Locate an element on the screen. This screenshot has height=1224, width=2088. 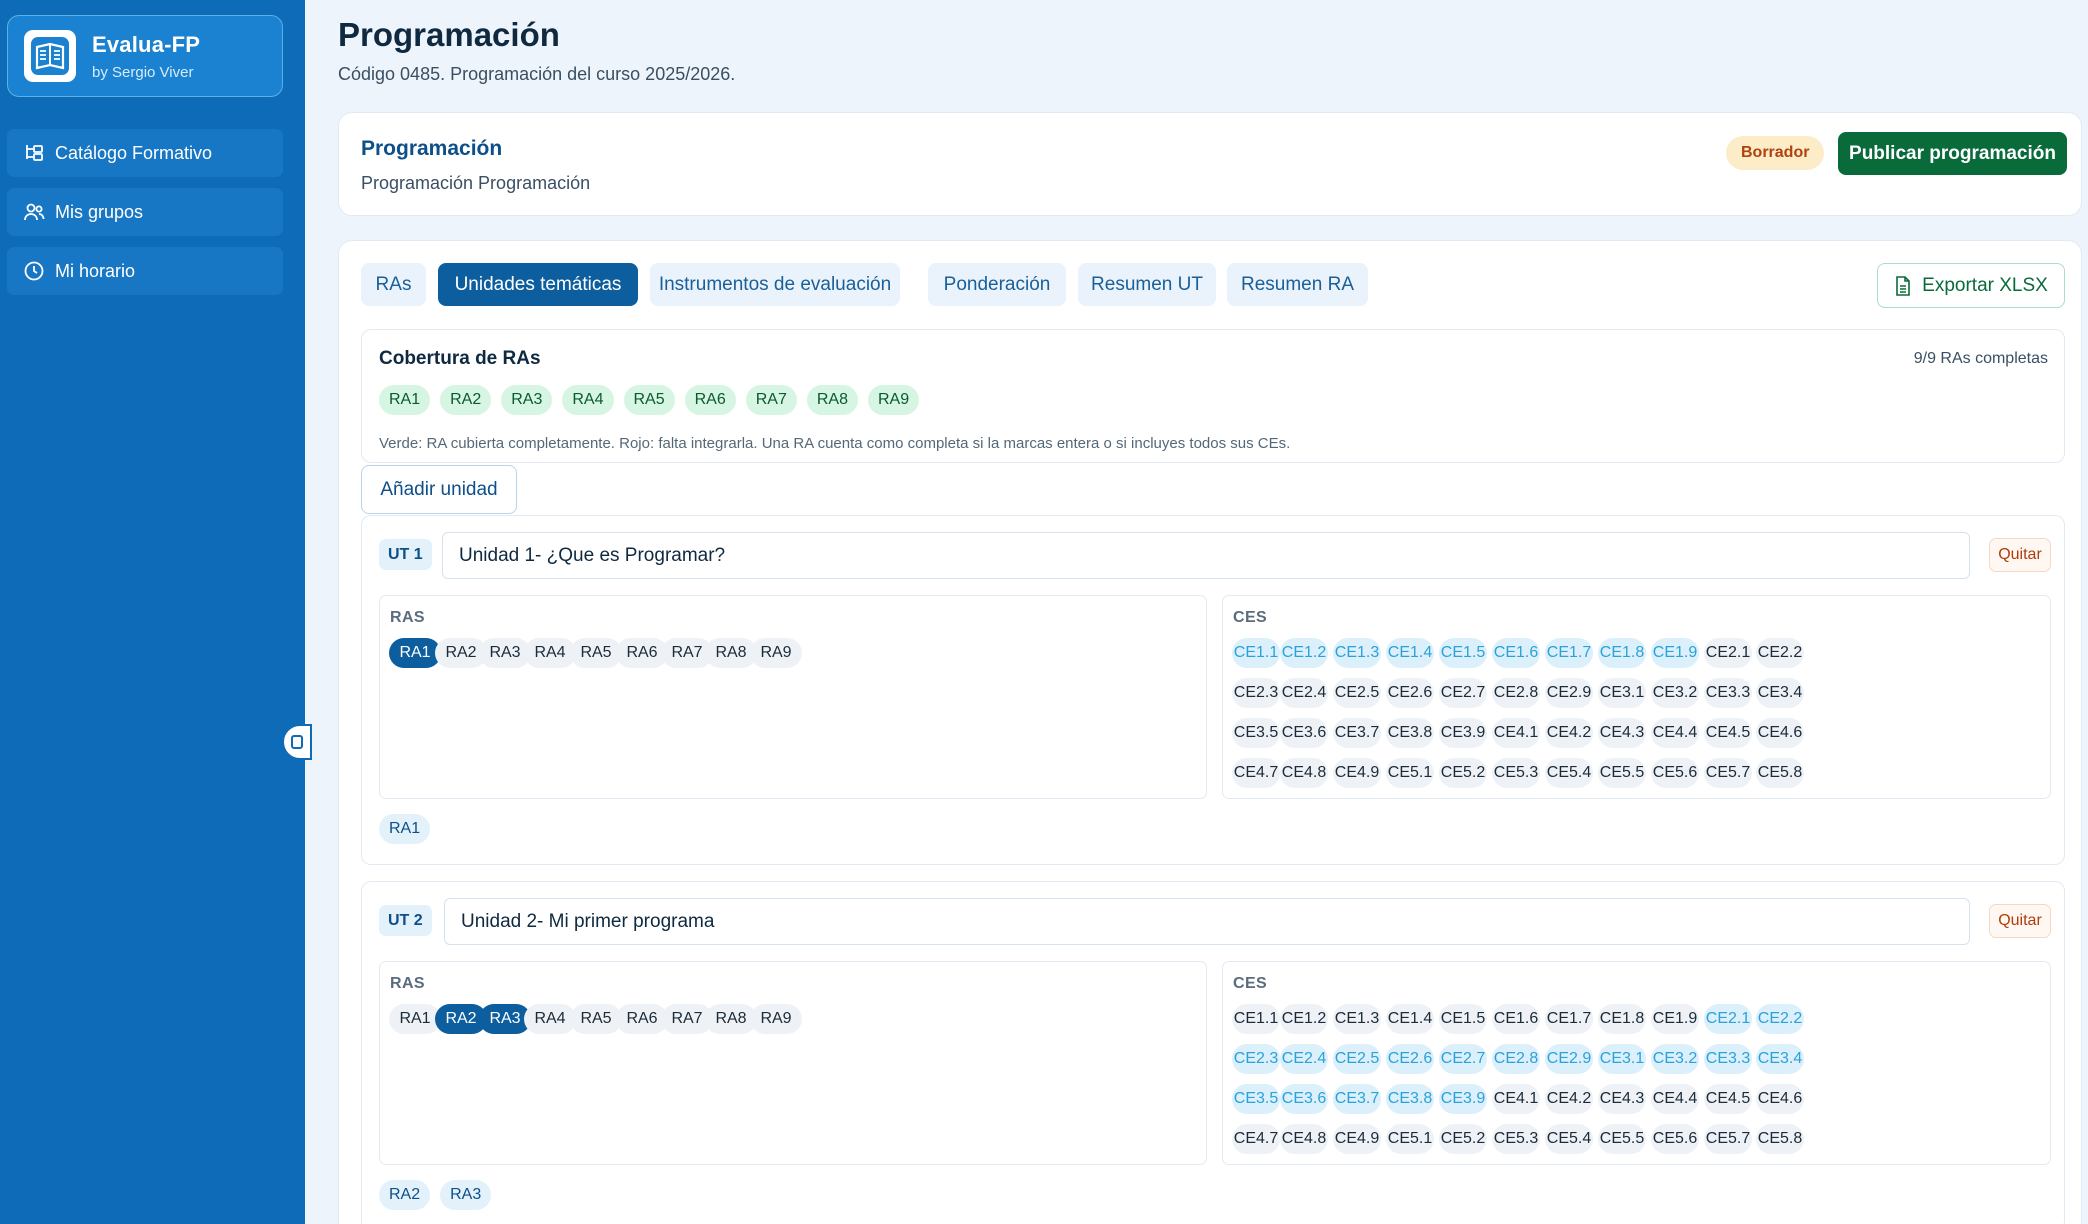
tab-instrumentos: Instrumentos de evaluación is located at coordinates (775, 284).